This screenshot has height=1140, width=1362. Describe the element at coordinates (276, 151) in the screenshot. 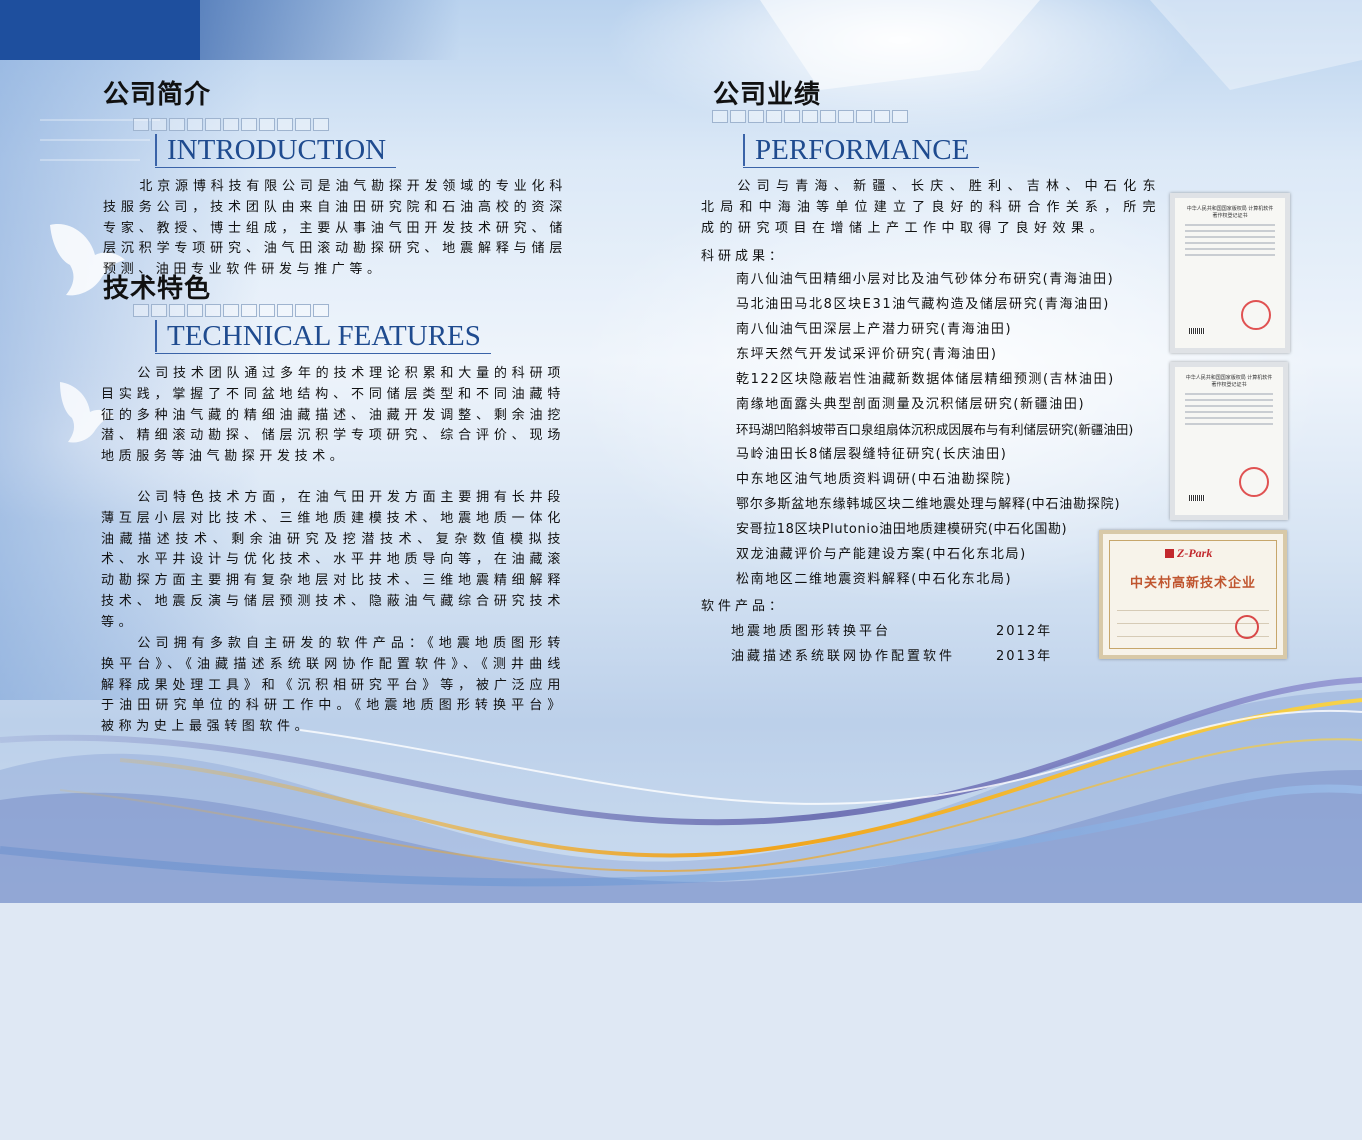

I see `intro-title-en: INTRODUCTION` at that location.